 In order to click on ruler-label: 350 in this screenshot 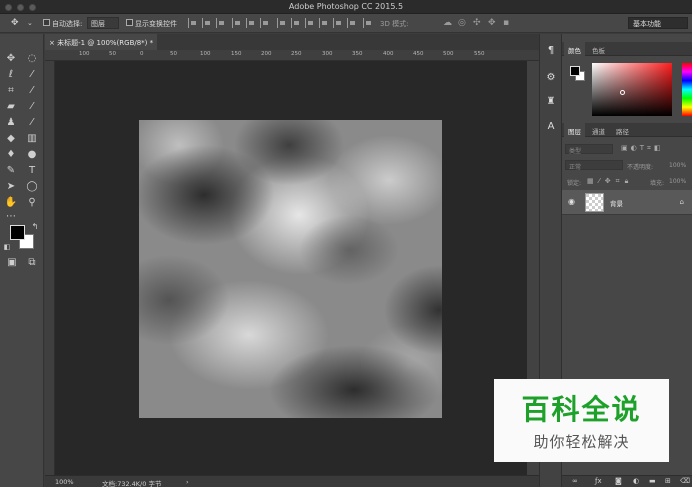, I will do `click(357, 54)`.